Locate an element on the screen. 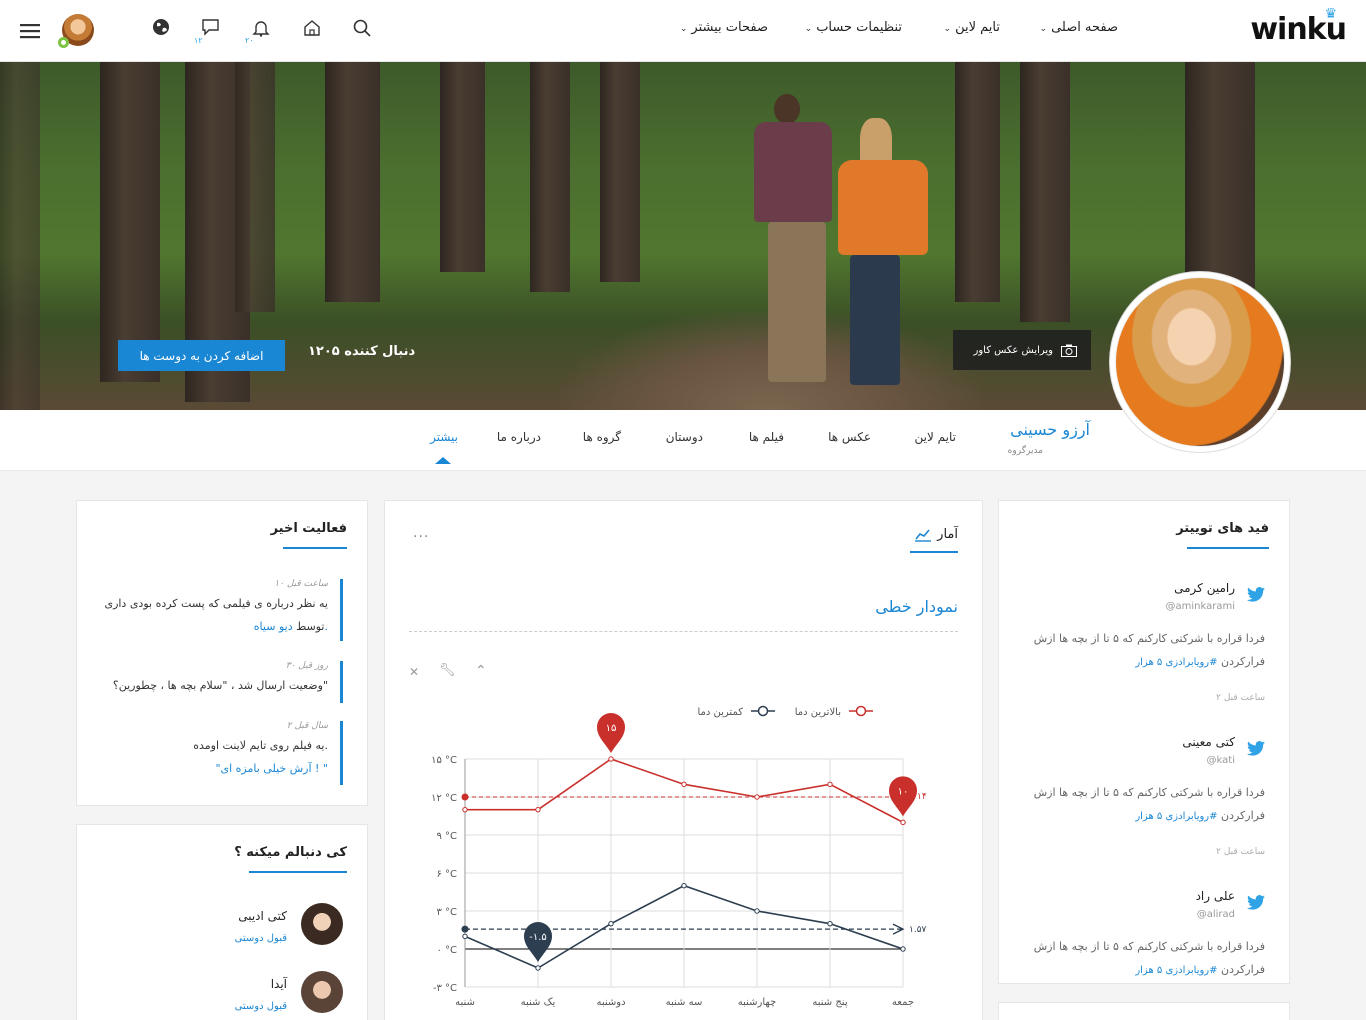 Image resolution: width=1366 pixels, height=1020 pixels. profile-picture is located at coordinates (1200, 362).